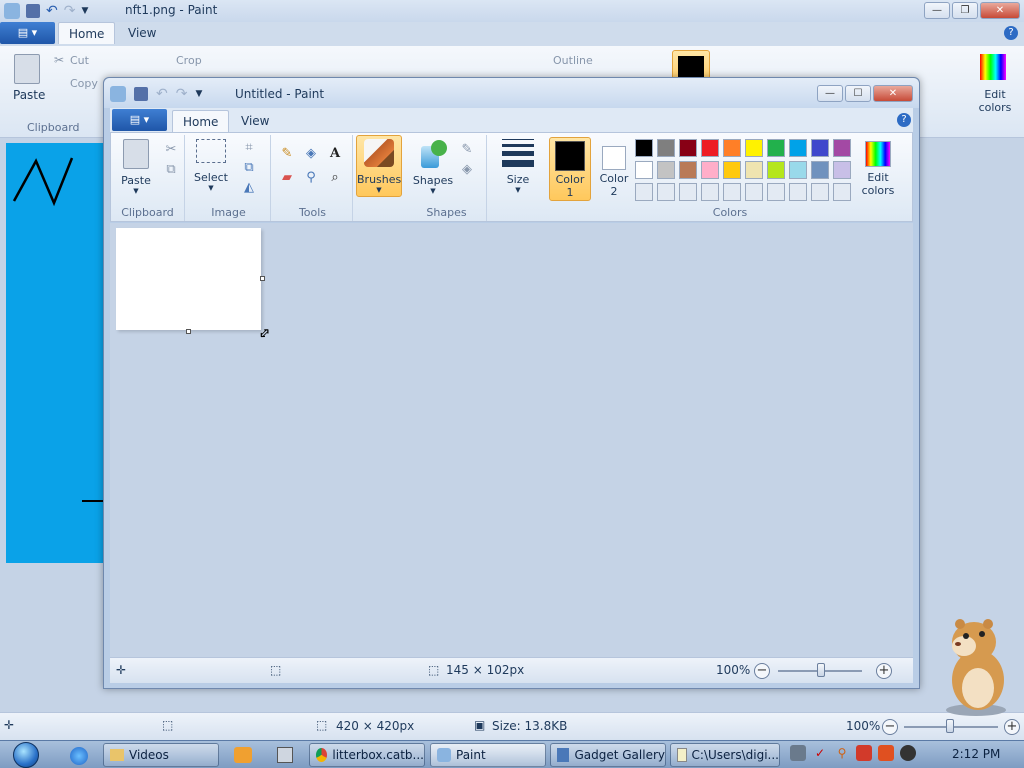 Image resolution: width=1024 pixels, height=768 pixels. Describe the element at coordinates (211, 168) in the screenshot. I see `select-button: Select ▼` at that location.